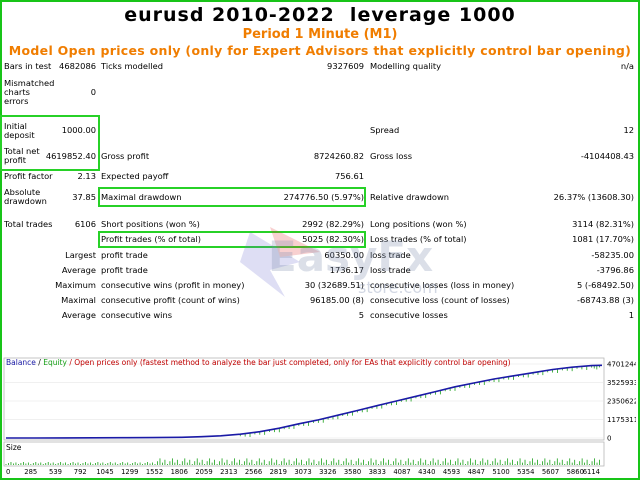  I want to click on relative-drawdown-label: Relative drawdown, so click(410, 197).